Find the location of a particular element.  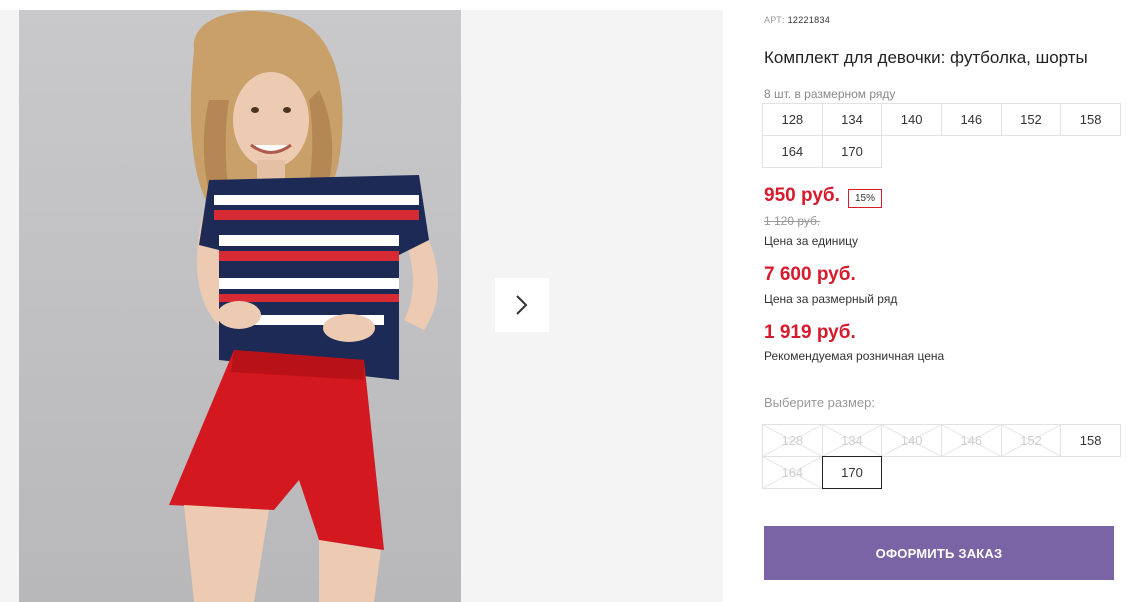

size-option-label: 146 is located at coordinates (971, 440).